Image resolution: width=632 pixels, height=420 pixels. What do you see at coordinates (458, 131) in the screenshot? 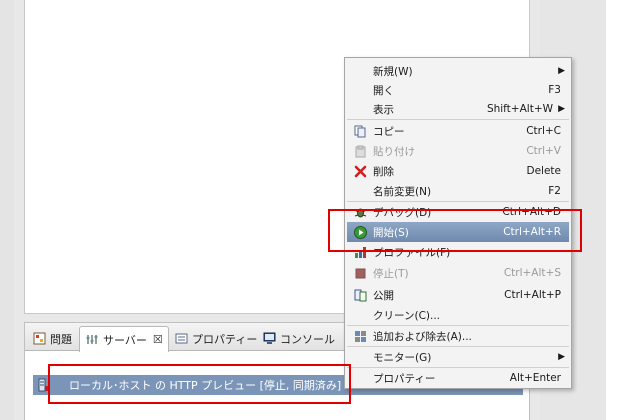
I see `menu-item-copy: コピー Ctrl+C` at bounding box center [458, 131].